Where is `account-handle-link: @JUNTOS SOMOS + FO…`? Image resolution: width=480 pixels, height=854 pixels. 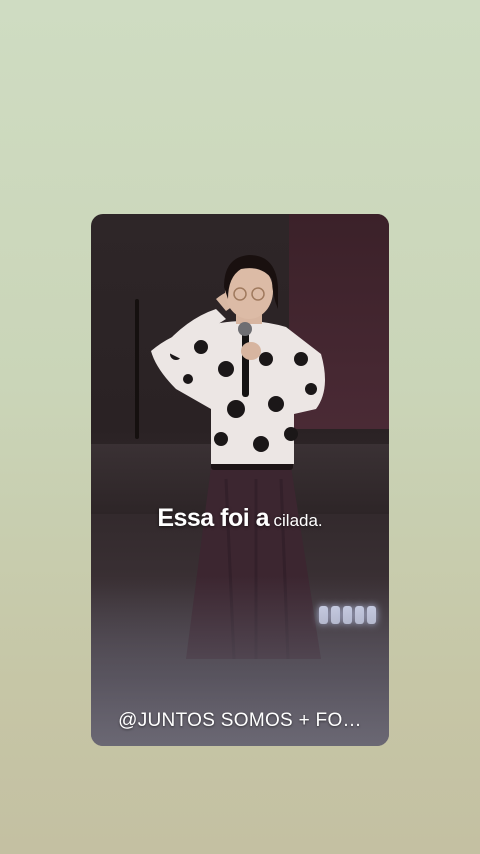
account-handle-link: @JUNTOS SOMOS + FO… is located at coordinates (240, 721).